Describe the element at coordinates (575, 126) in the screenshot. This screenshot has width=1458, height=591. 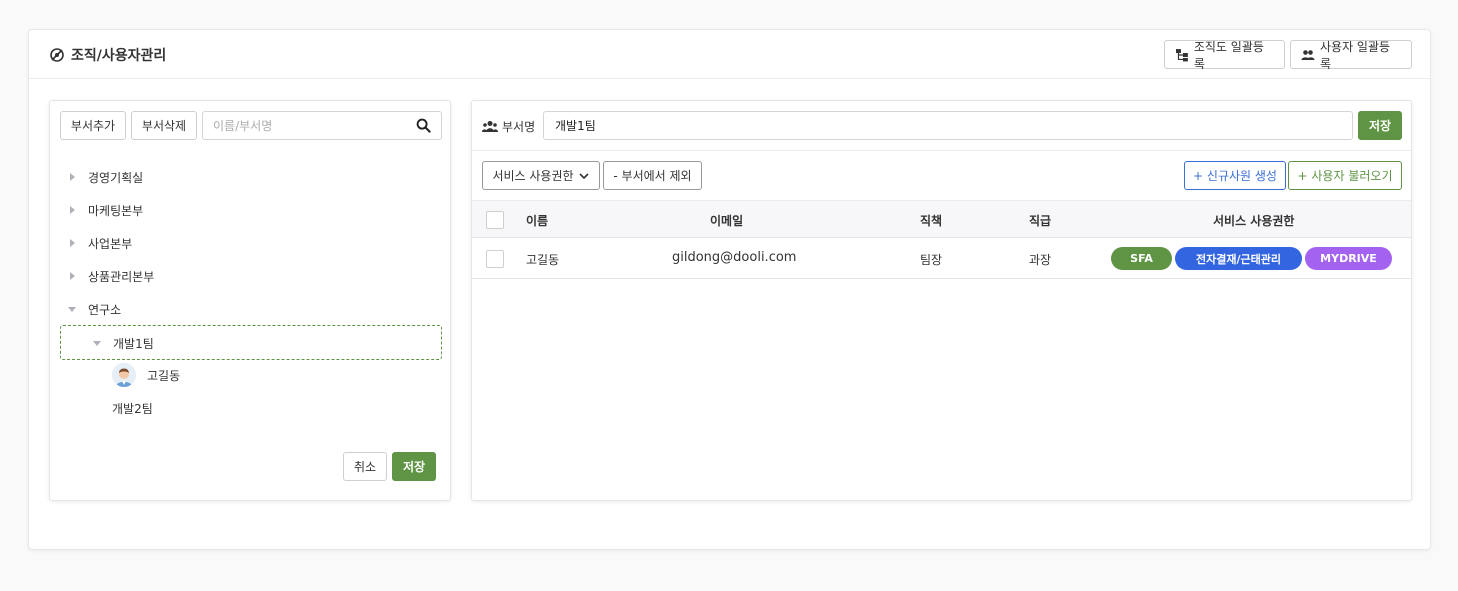
I see `department-name-value: 개발1팀` at that location.